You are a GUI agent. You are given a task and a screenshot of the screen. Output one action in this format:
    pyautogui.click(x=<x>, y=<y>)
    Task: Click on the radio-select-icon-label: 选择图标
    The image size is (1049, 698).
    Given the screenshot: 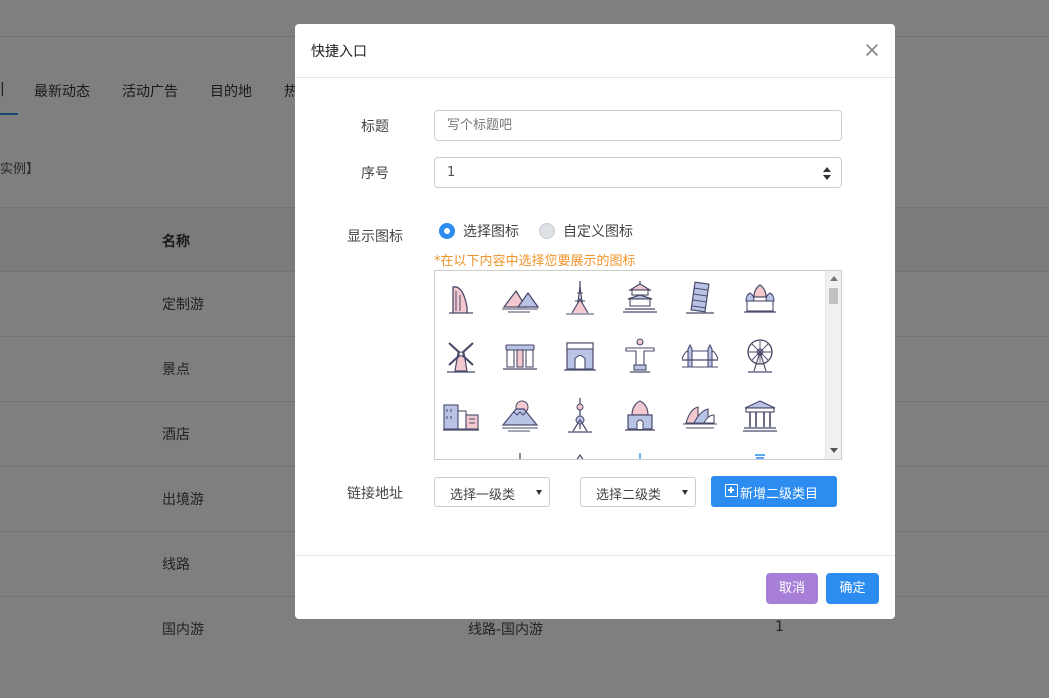 What is the action you would take?
    pyautogui.click(x=491, y=231)
    